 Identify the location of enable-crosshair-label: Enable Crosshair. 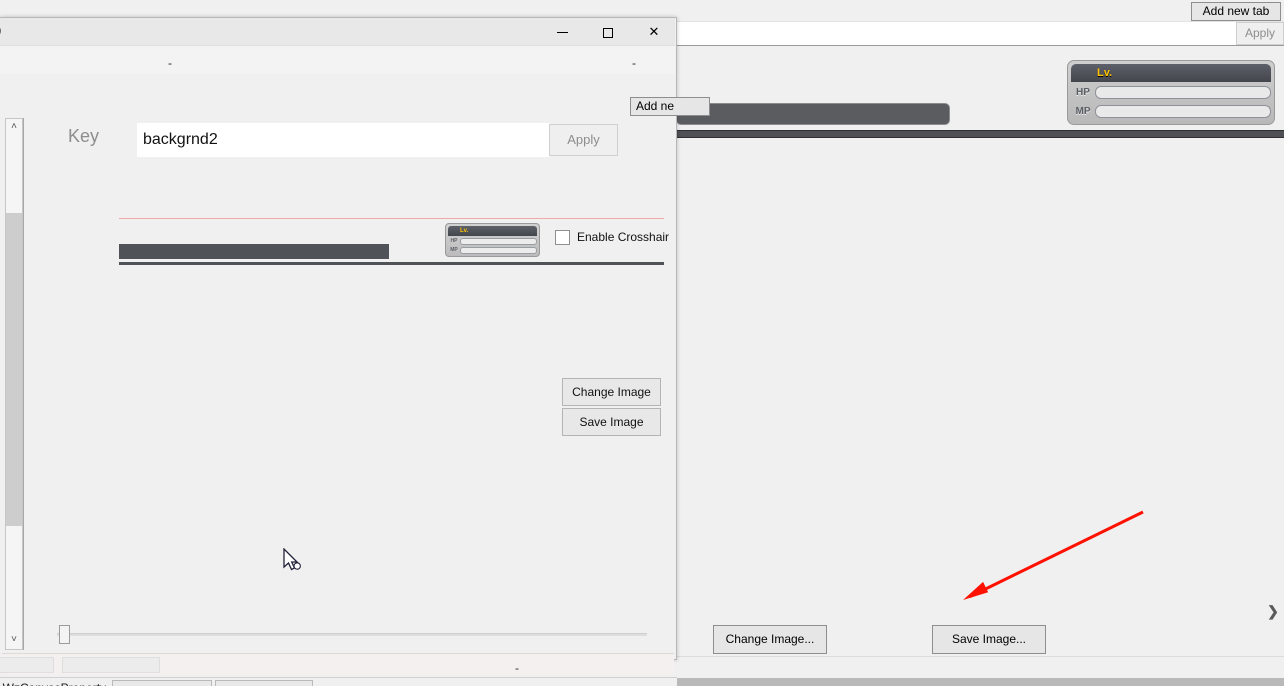
(623, 237).